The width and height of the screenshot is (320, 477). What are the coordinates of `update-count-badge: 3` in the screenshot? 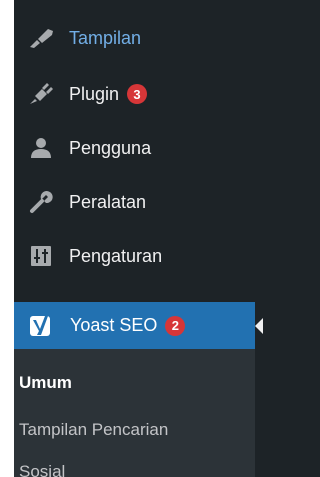 It's located at (137, 94).